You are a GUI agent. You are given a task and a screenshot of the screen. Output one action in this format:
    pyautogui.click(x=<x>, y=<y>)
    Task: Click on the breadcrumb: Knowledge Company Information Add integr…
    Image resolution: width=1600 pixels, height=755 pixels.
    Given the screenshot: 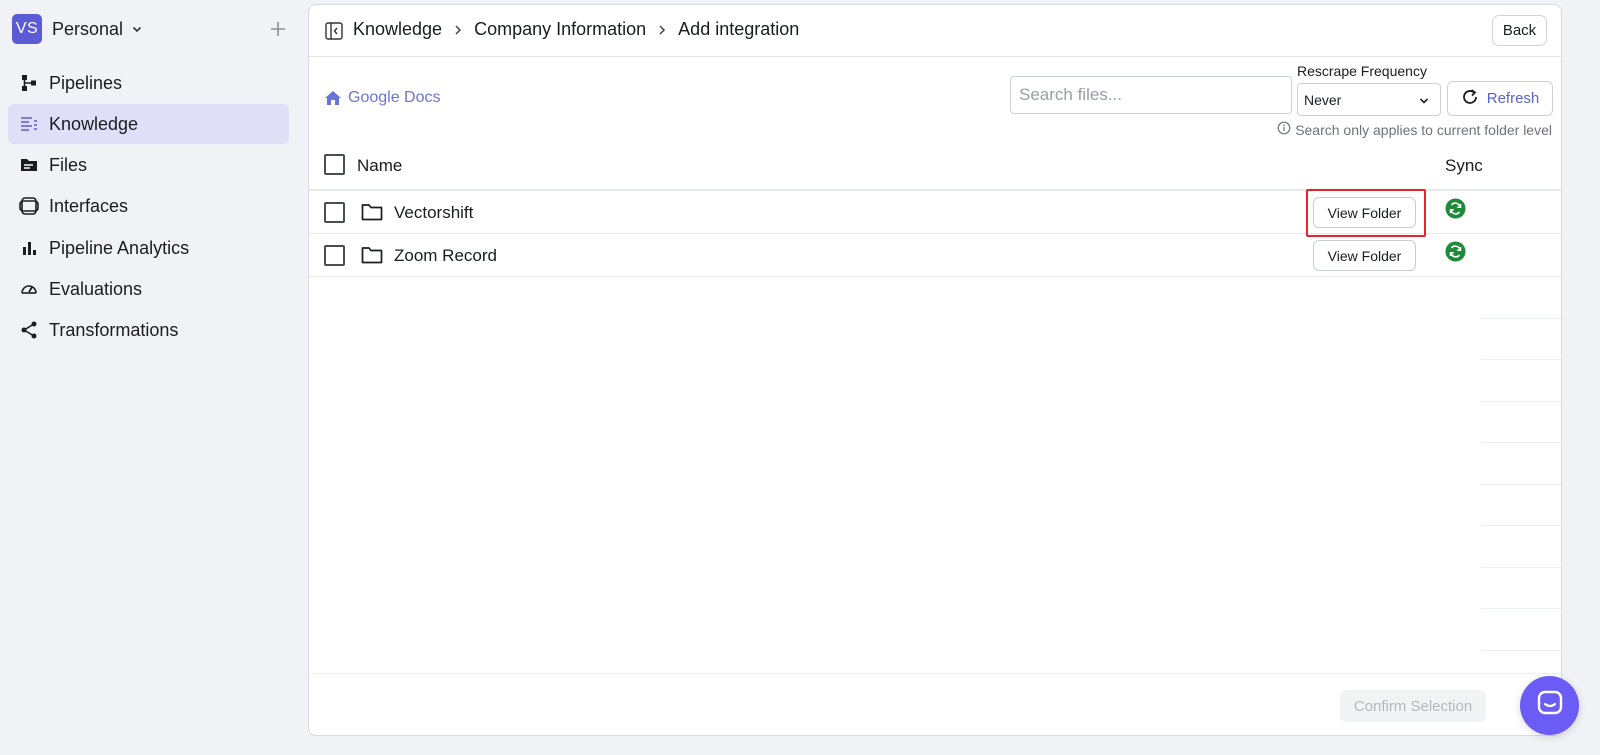 What is the action you would take?
    pyautogui.click(x=576, y=29)
    